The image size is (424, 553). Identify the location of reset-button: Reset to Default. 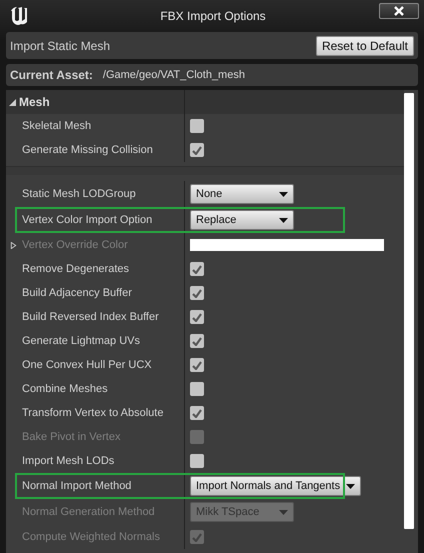
(365, 46).